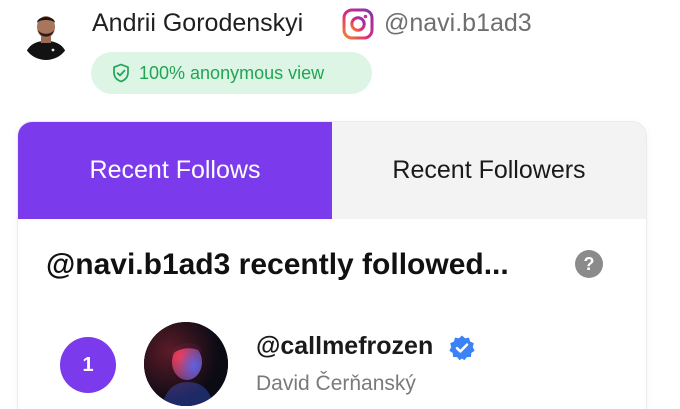 This screenshot has height=409, width=680. I want to click on profile-name: Andrii Gorodenskyi, so click(198, 23).